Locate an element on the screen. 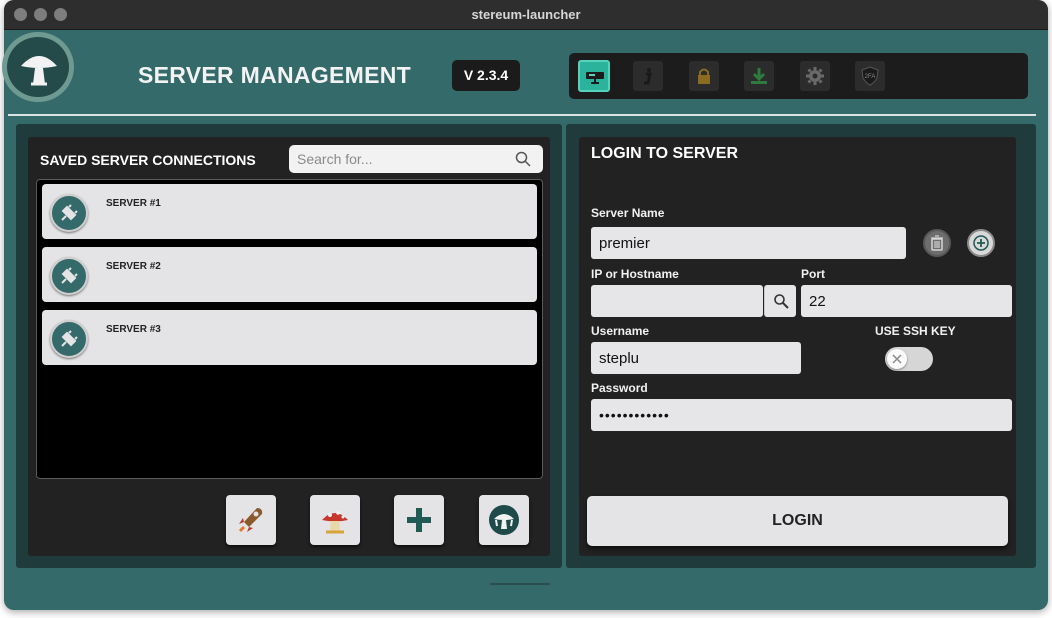  nav-download-button is located at coordinates (759, 76).